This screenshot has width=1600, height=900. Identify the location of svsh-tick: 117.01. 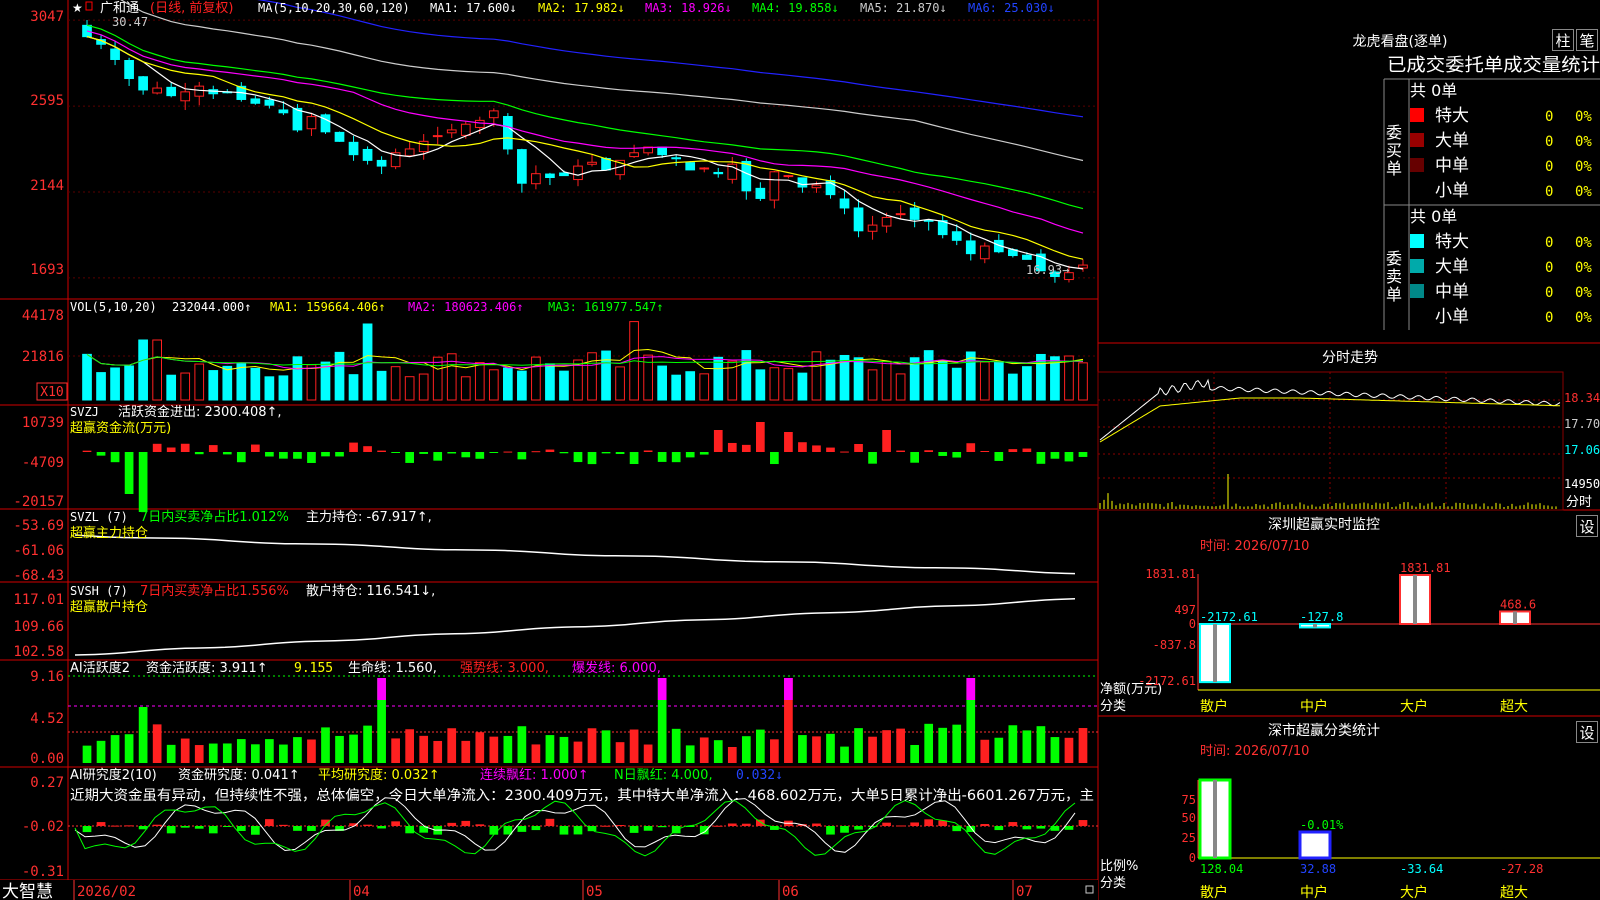
(38, 600).